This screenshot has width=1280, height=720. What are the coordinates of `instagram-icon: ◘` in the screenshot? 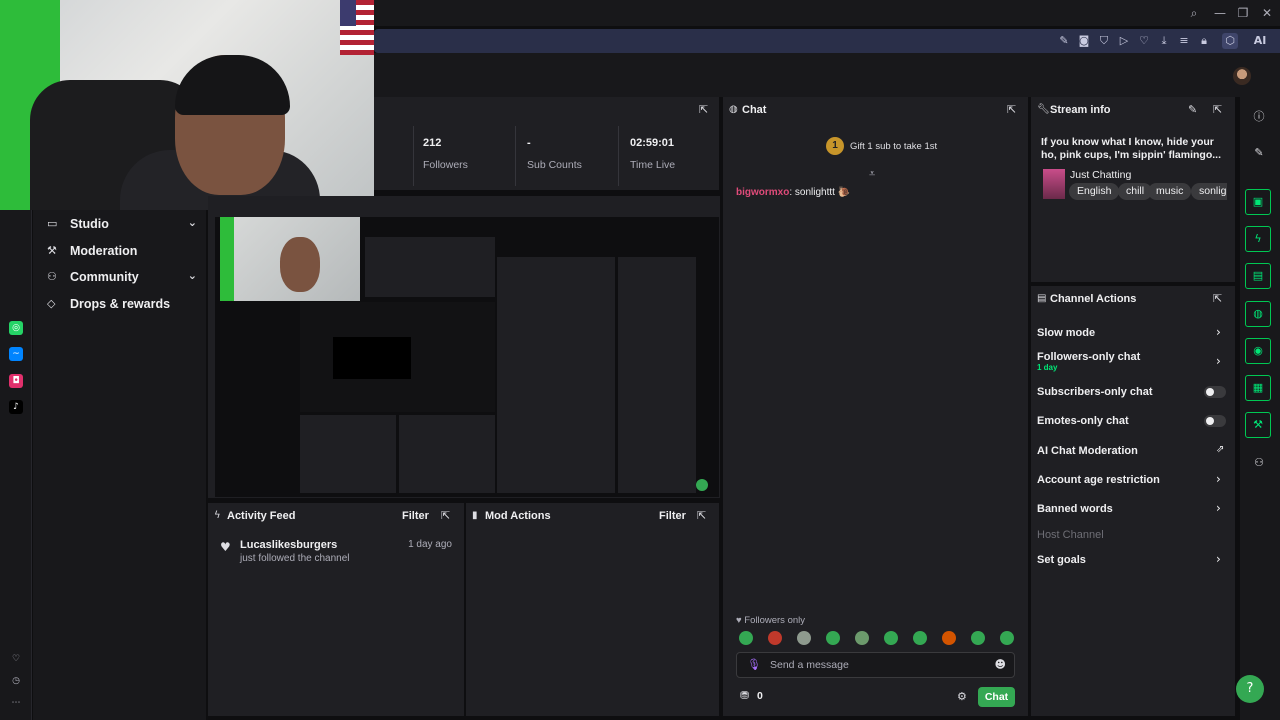 It's located at (16, 381).